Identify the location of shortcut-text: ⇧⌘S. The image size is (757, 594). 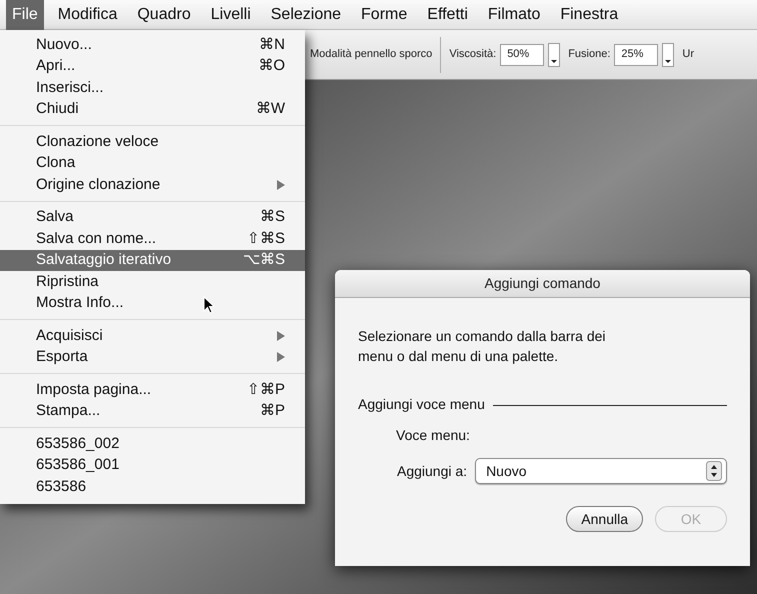
(265, 238).